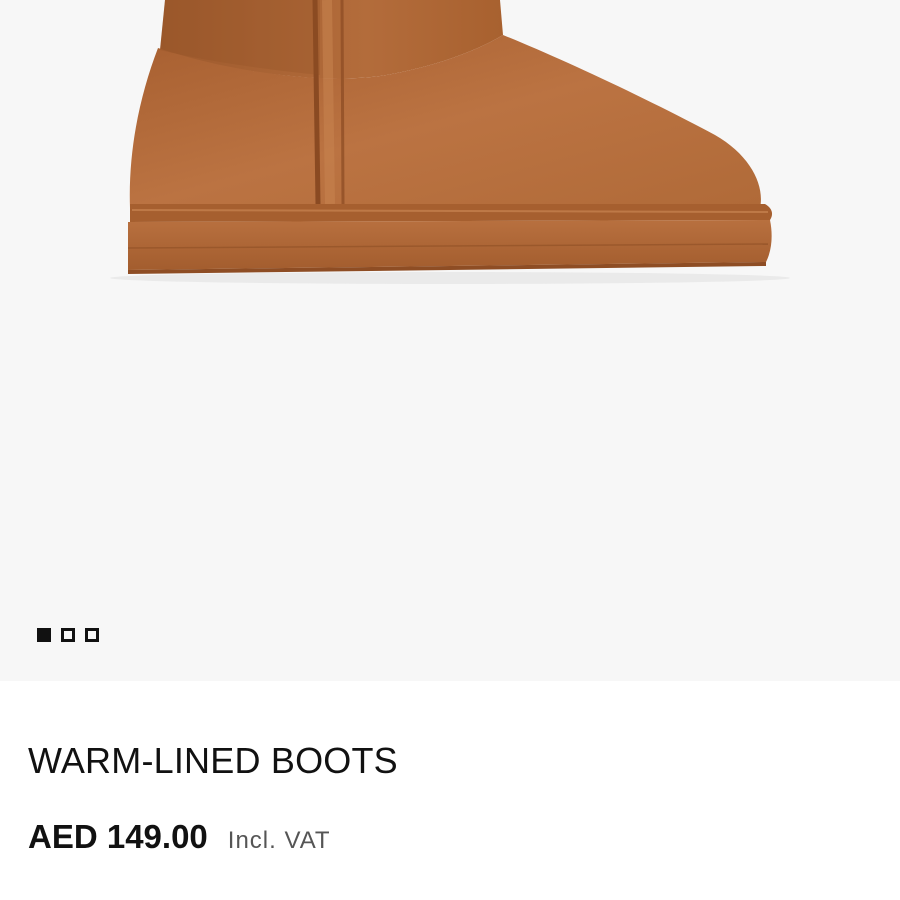 This screenshot has height=900, width=900. I want to click on product-price: AED 149.00, so click(118, 836).